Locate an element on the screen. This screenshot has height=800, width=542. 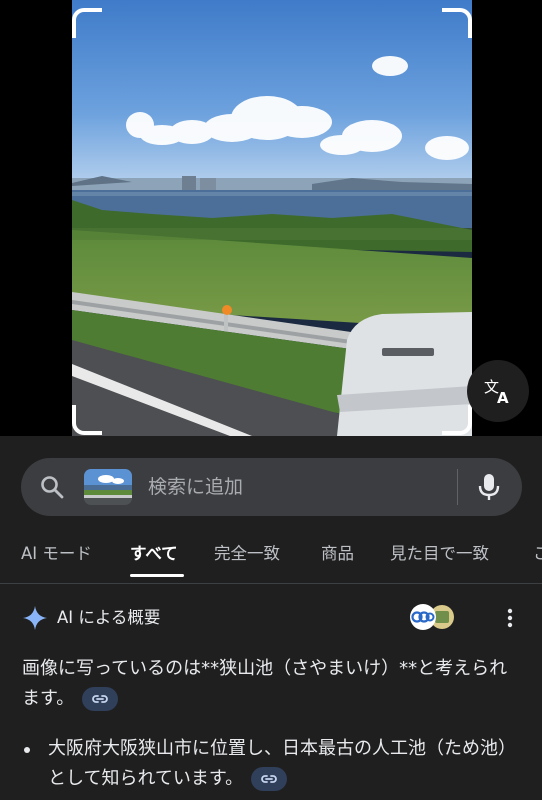
crop-handle-bottom-left is located at coordinates (87, 420).